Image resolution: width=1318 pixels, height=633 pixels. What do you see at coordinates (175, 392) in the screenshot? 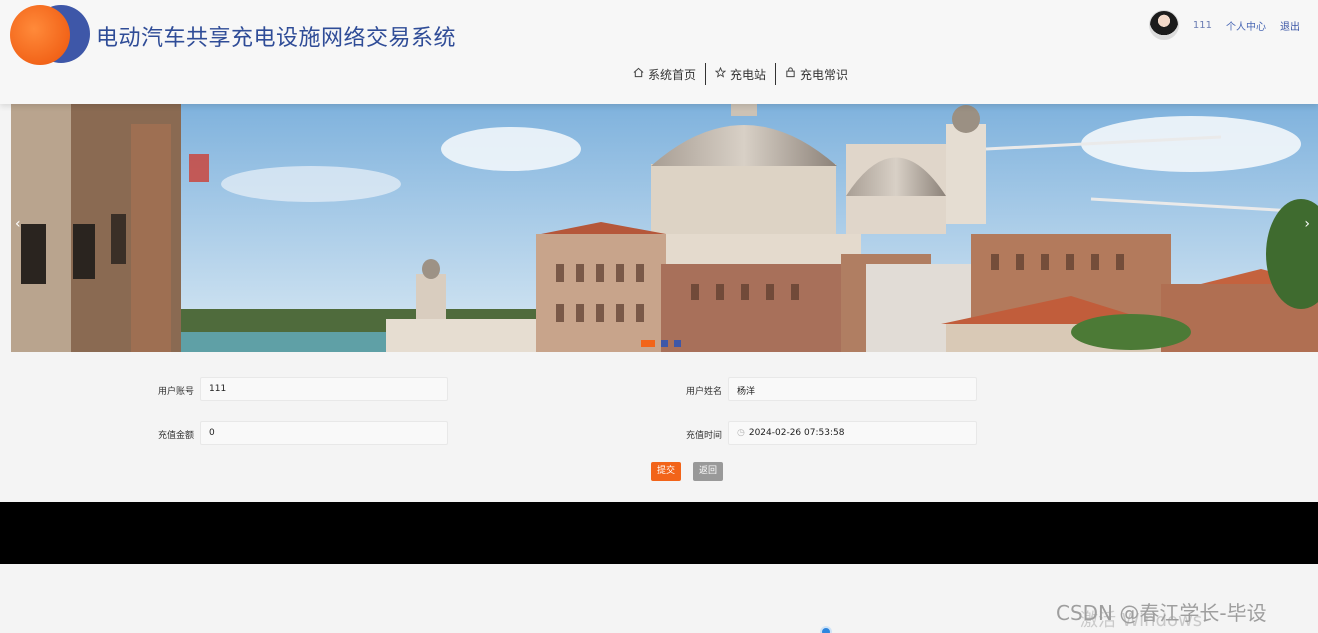
I see `account-label: 用户账号` at bounding box center [175, 392].